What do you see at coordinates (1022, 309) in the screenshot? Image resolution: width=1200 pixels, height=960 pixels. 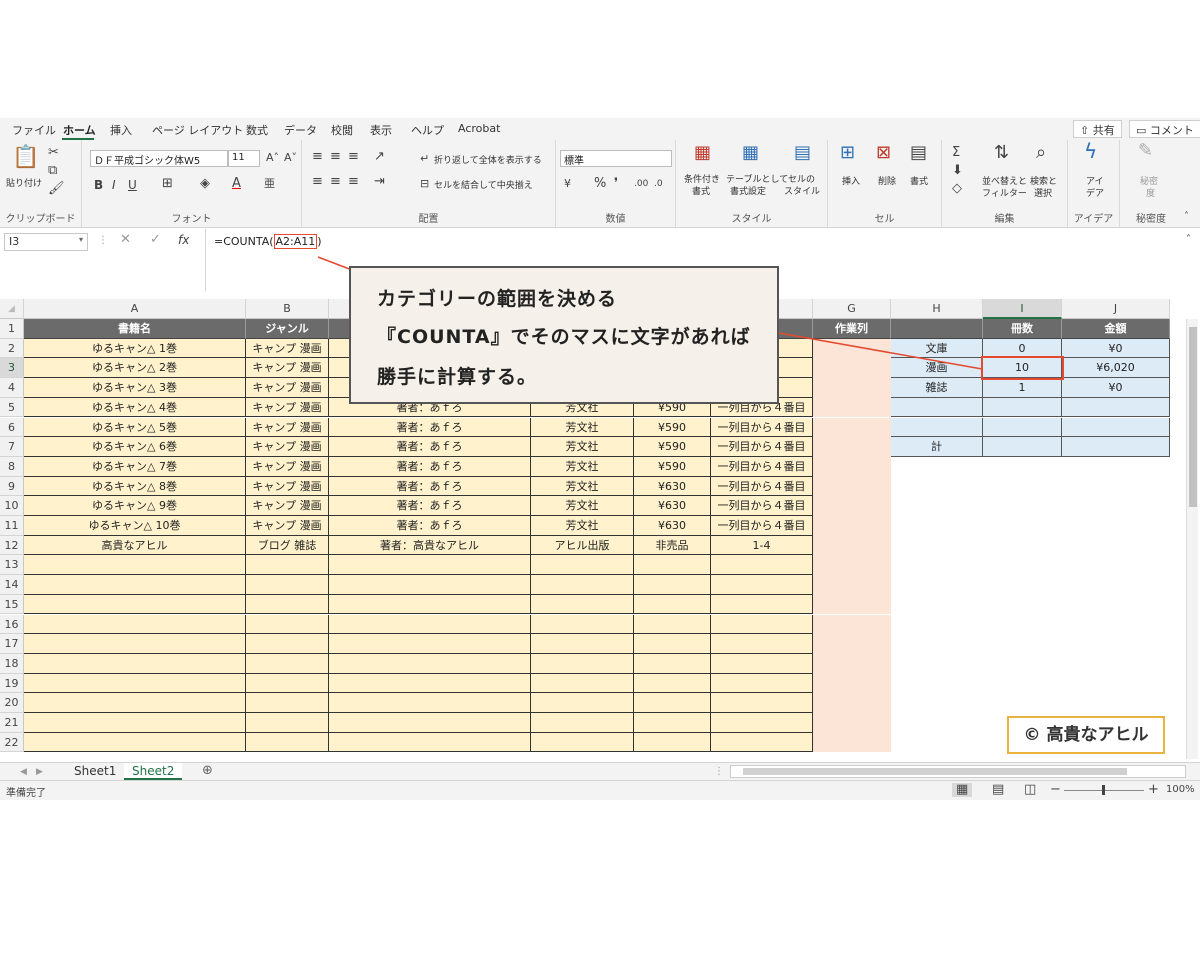 I see `column-header-i: I` at bounding box center [1022, 309].